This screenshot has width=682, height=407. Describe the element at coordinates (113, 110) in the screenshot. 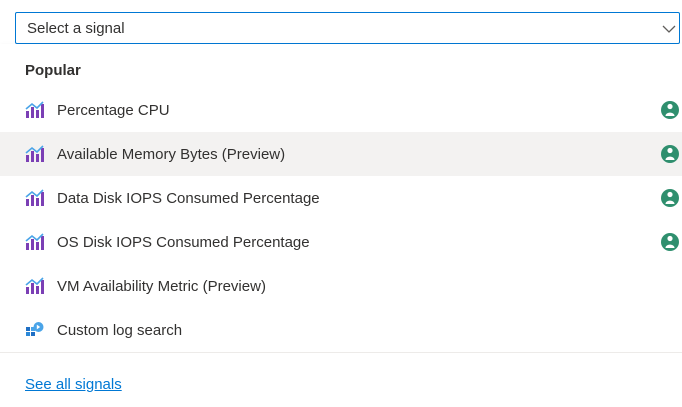

I see `signal-option-label: Percentage CPU` at that location.